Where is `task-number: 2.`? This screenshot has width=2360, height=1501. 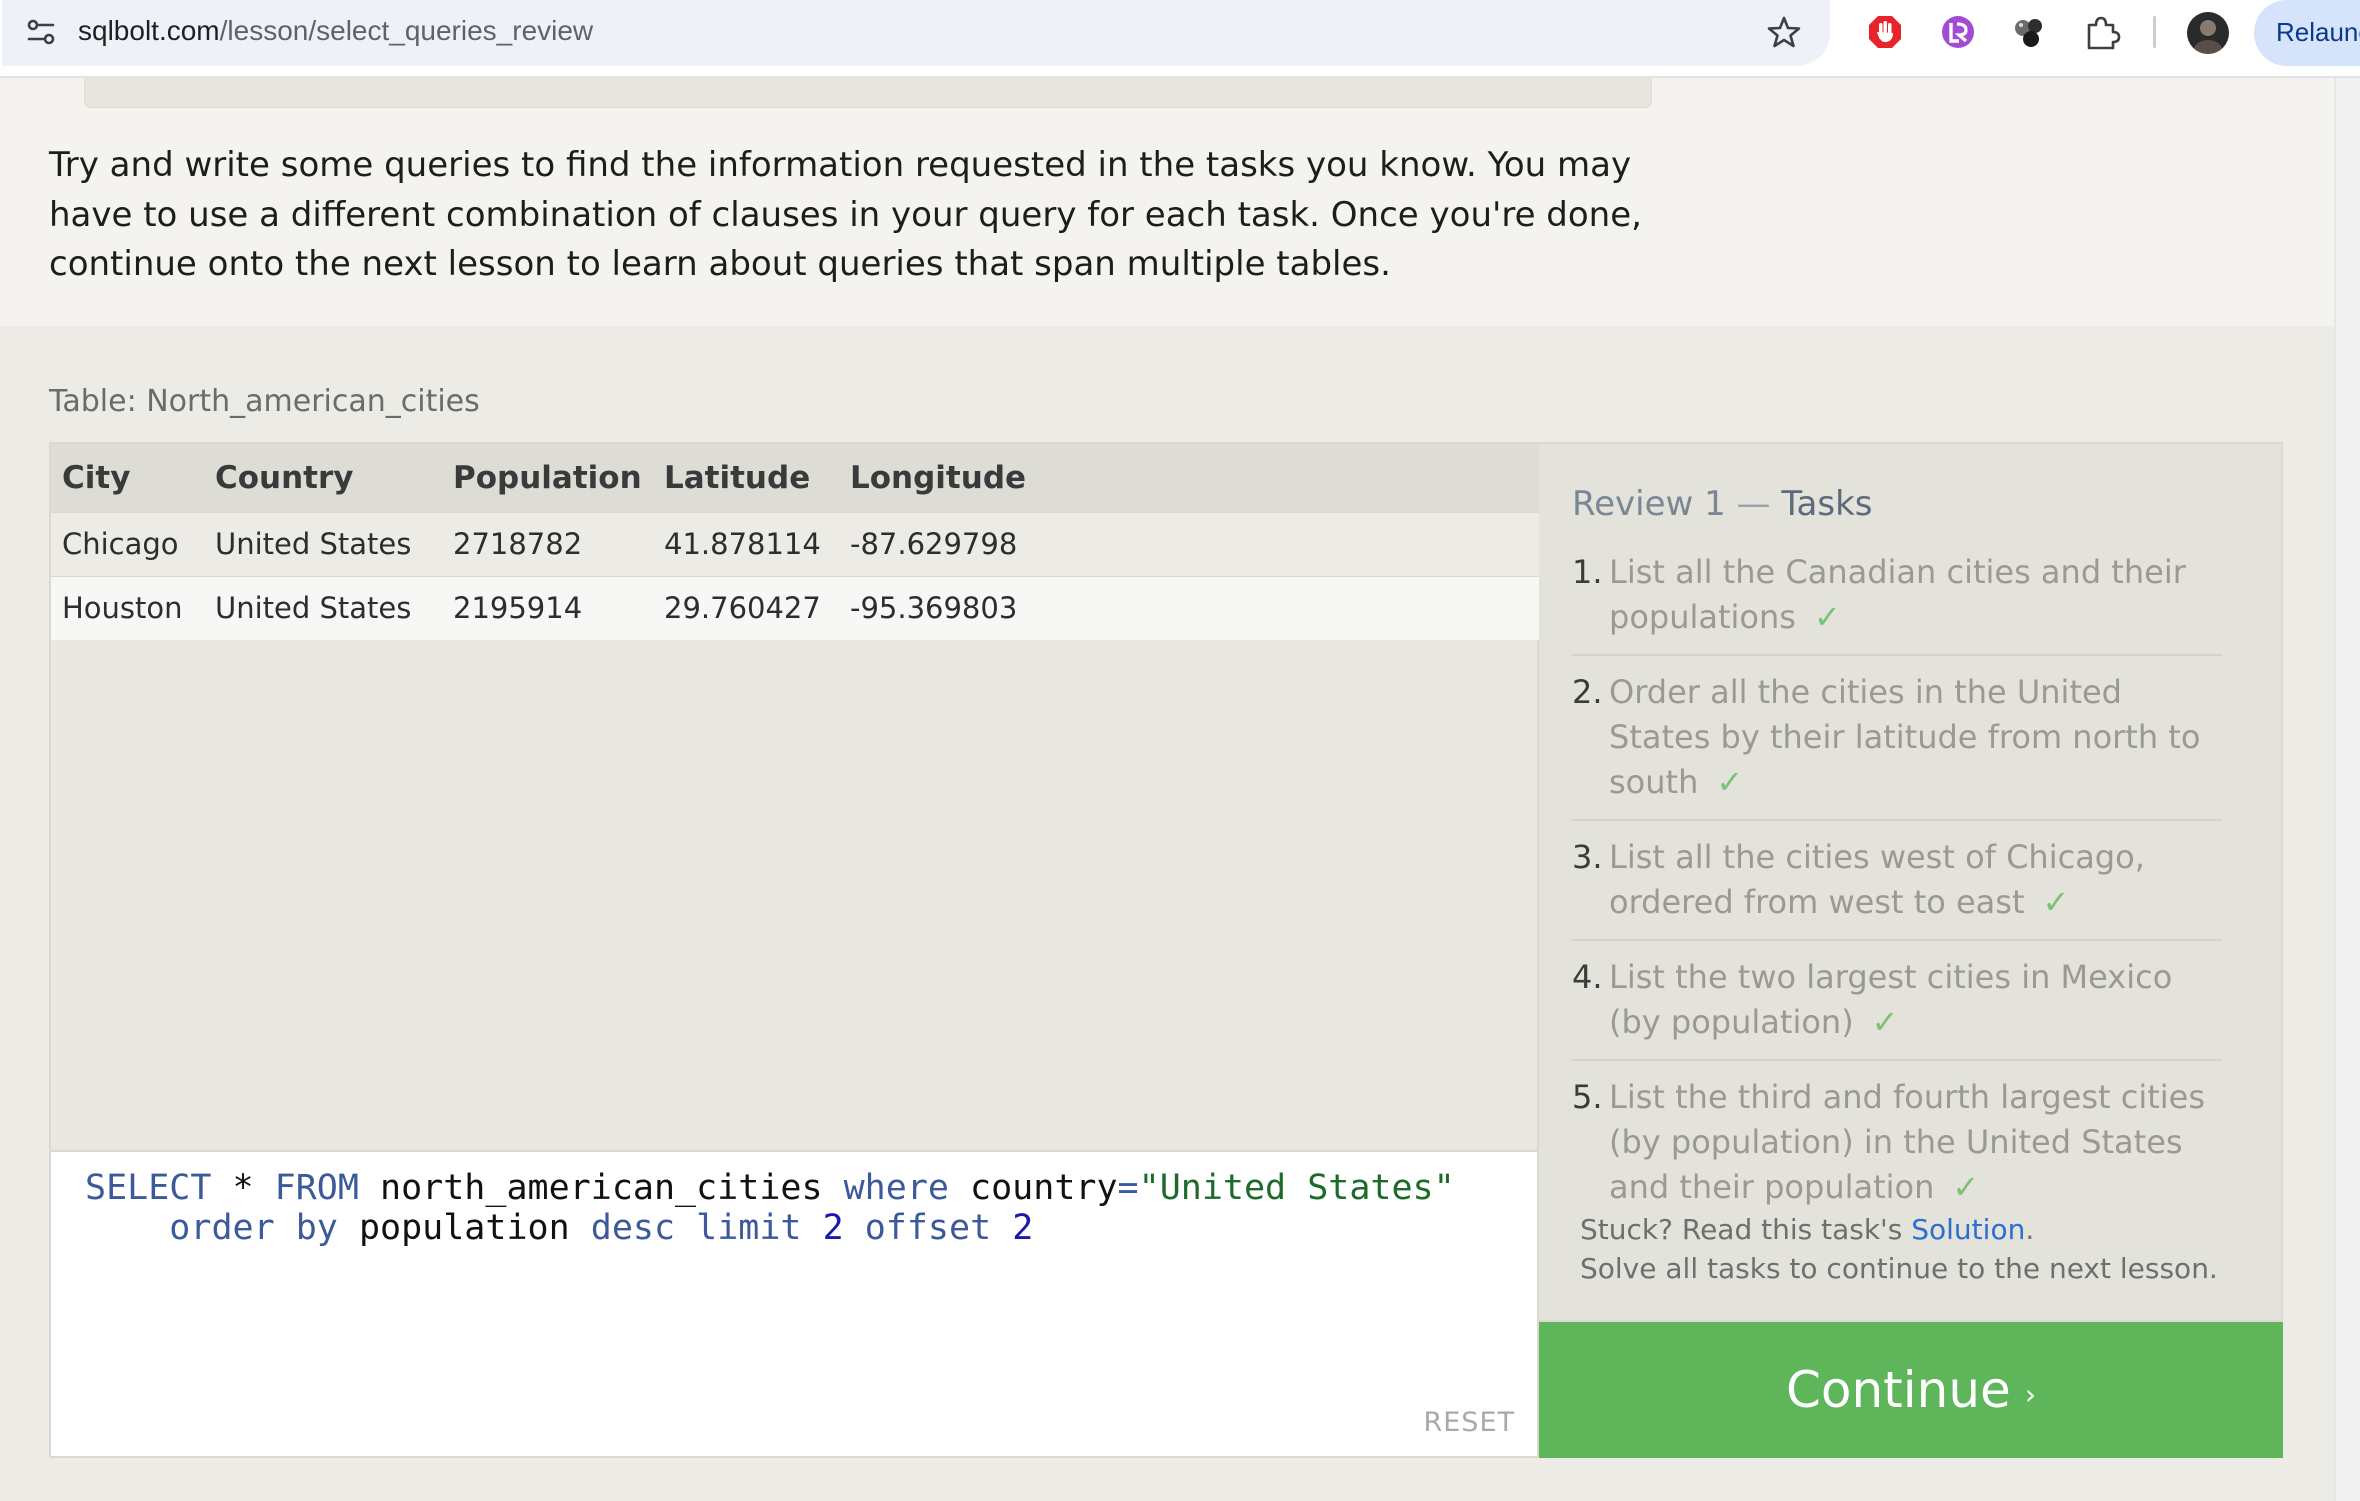
task-number: 2. is located at coordinates (1587, 692).